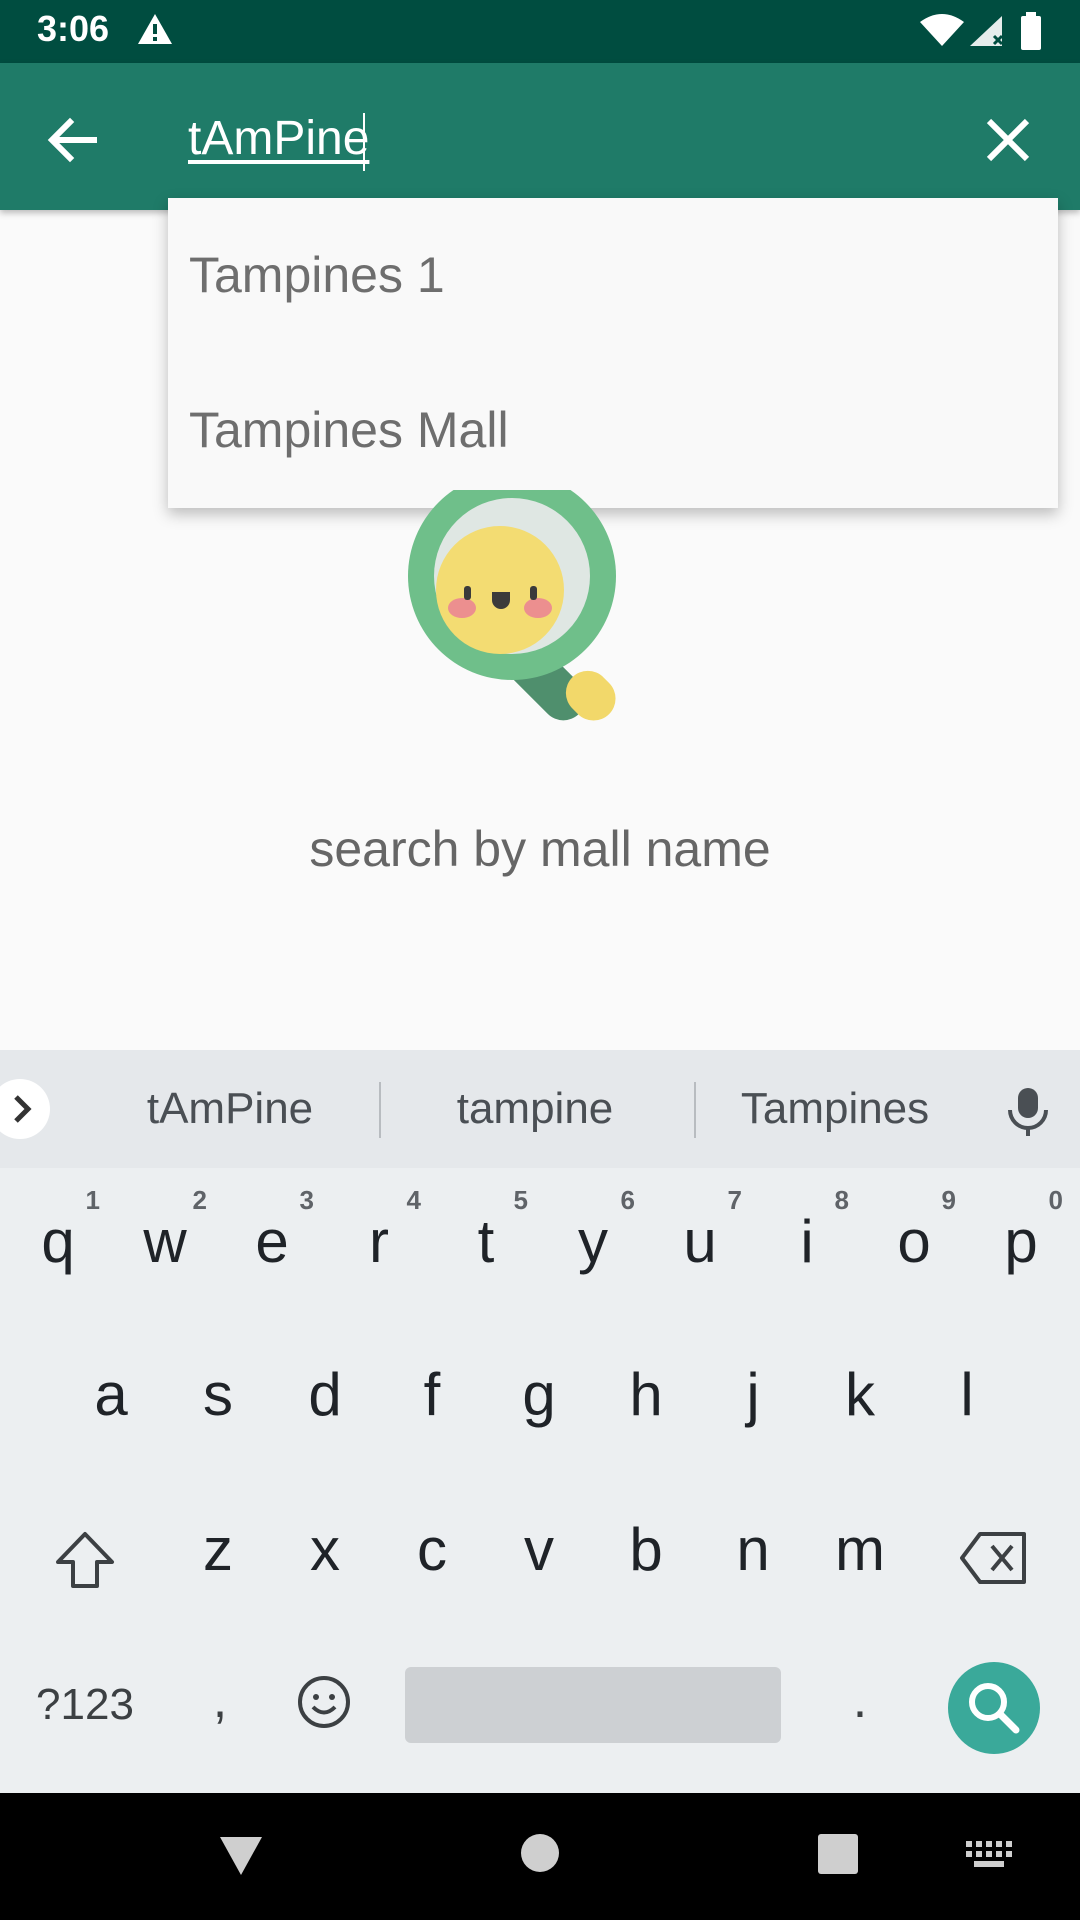 The width and height of the screenshot is (1080, 1920). What do you see at coordinates (1021, 1245) in the screenshot?
I see `key-p: p0` at bounding box center [1021, 1245].